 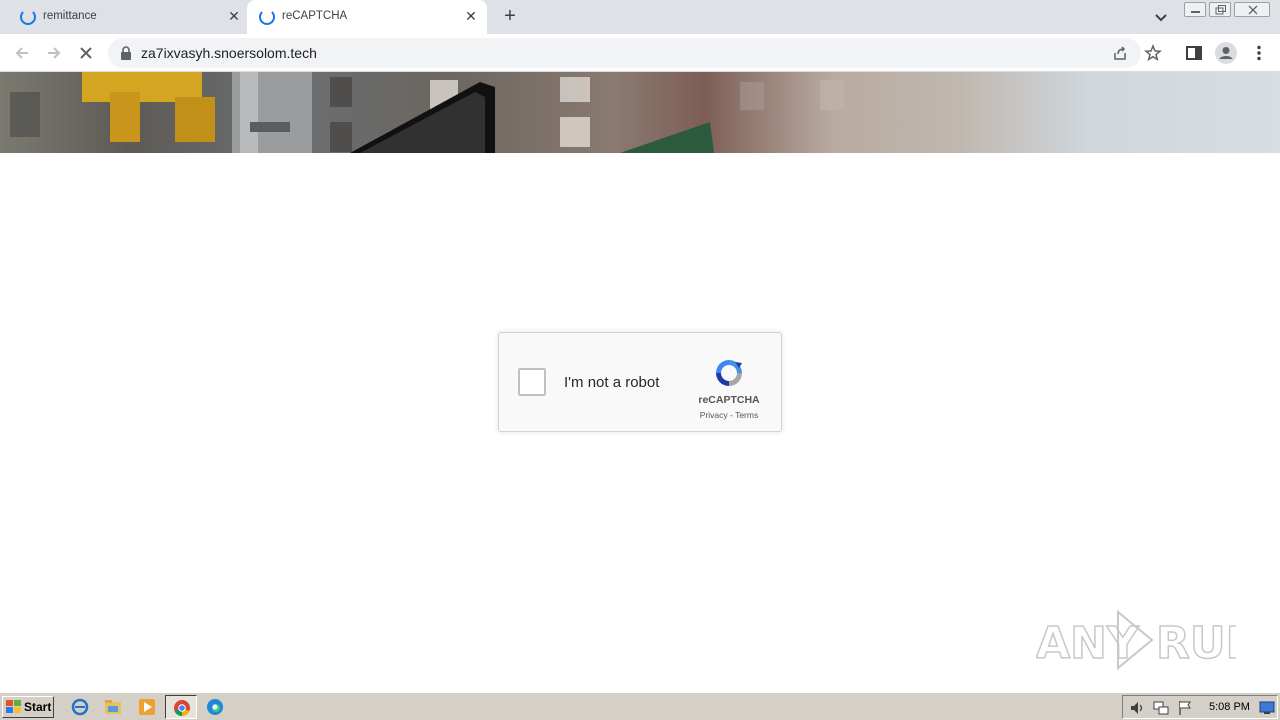 I want to click on speaker-icon, so click(x=1137, y=708).